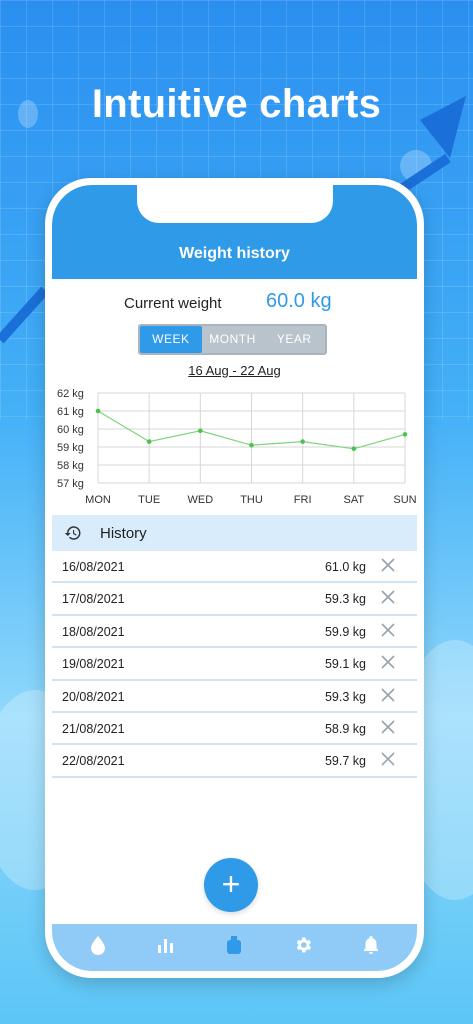 Image resolution: width=473 pixels, height=1024 pixels. Describe the element at coordinates (294, 339) in the screenshot. I see `tab-year: YEAR` at that location.